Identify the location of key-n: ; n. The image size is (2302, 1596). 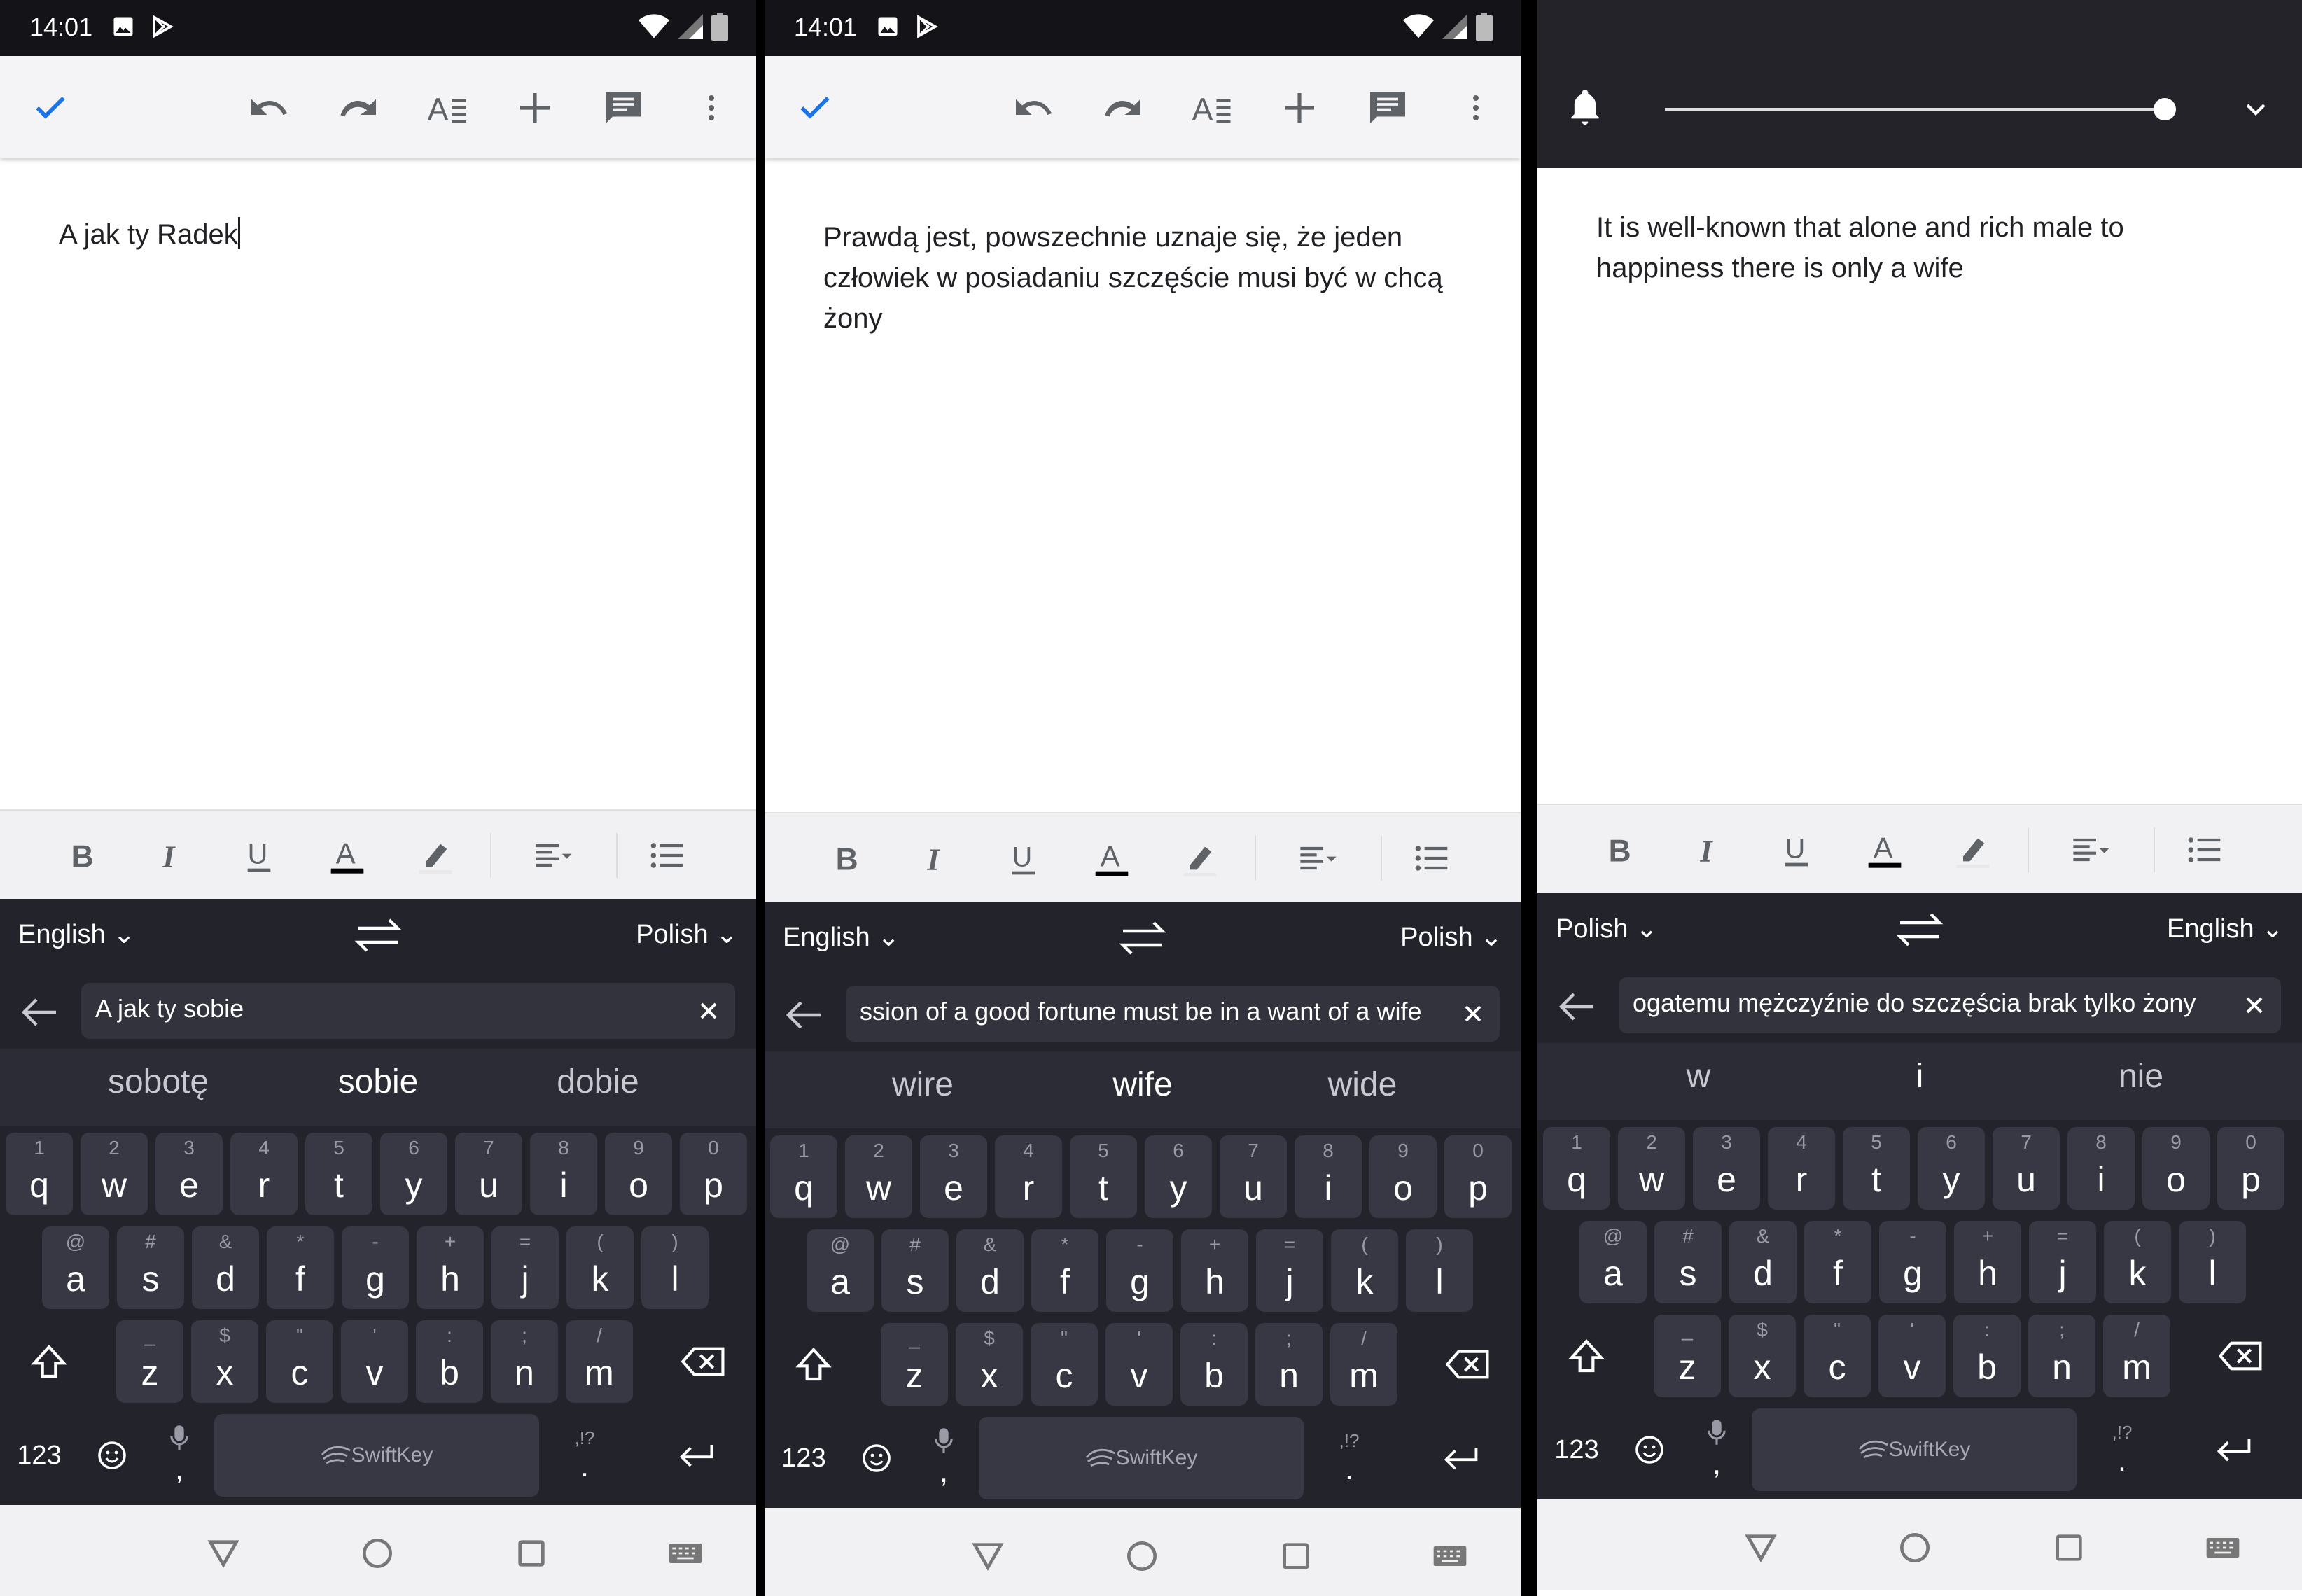
(524, 1361).